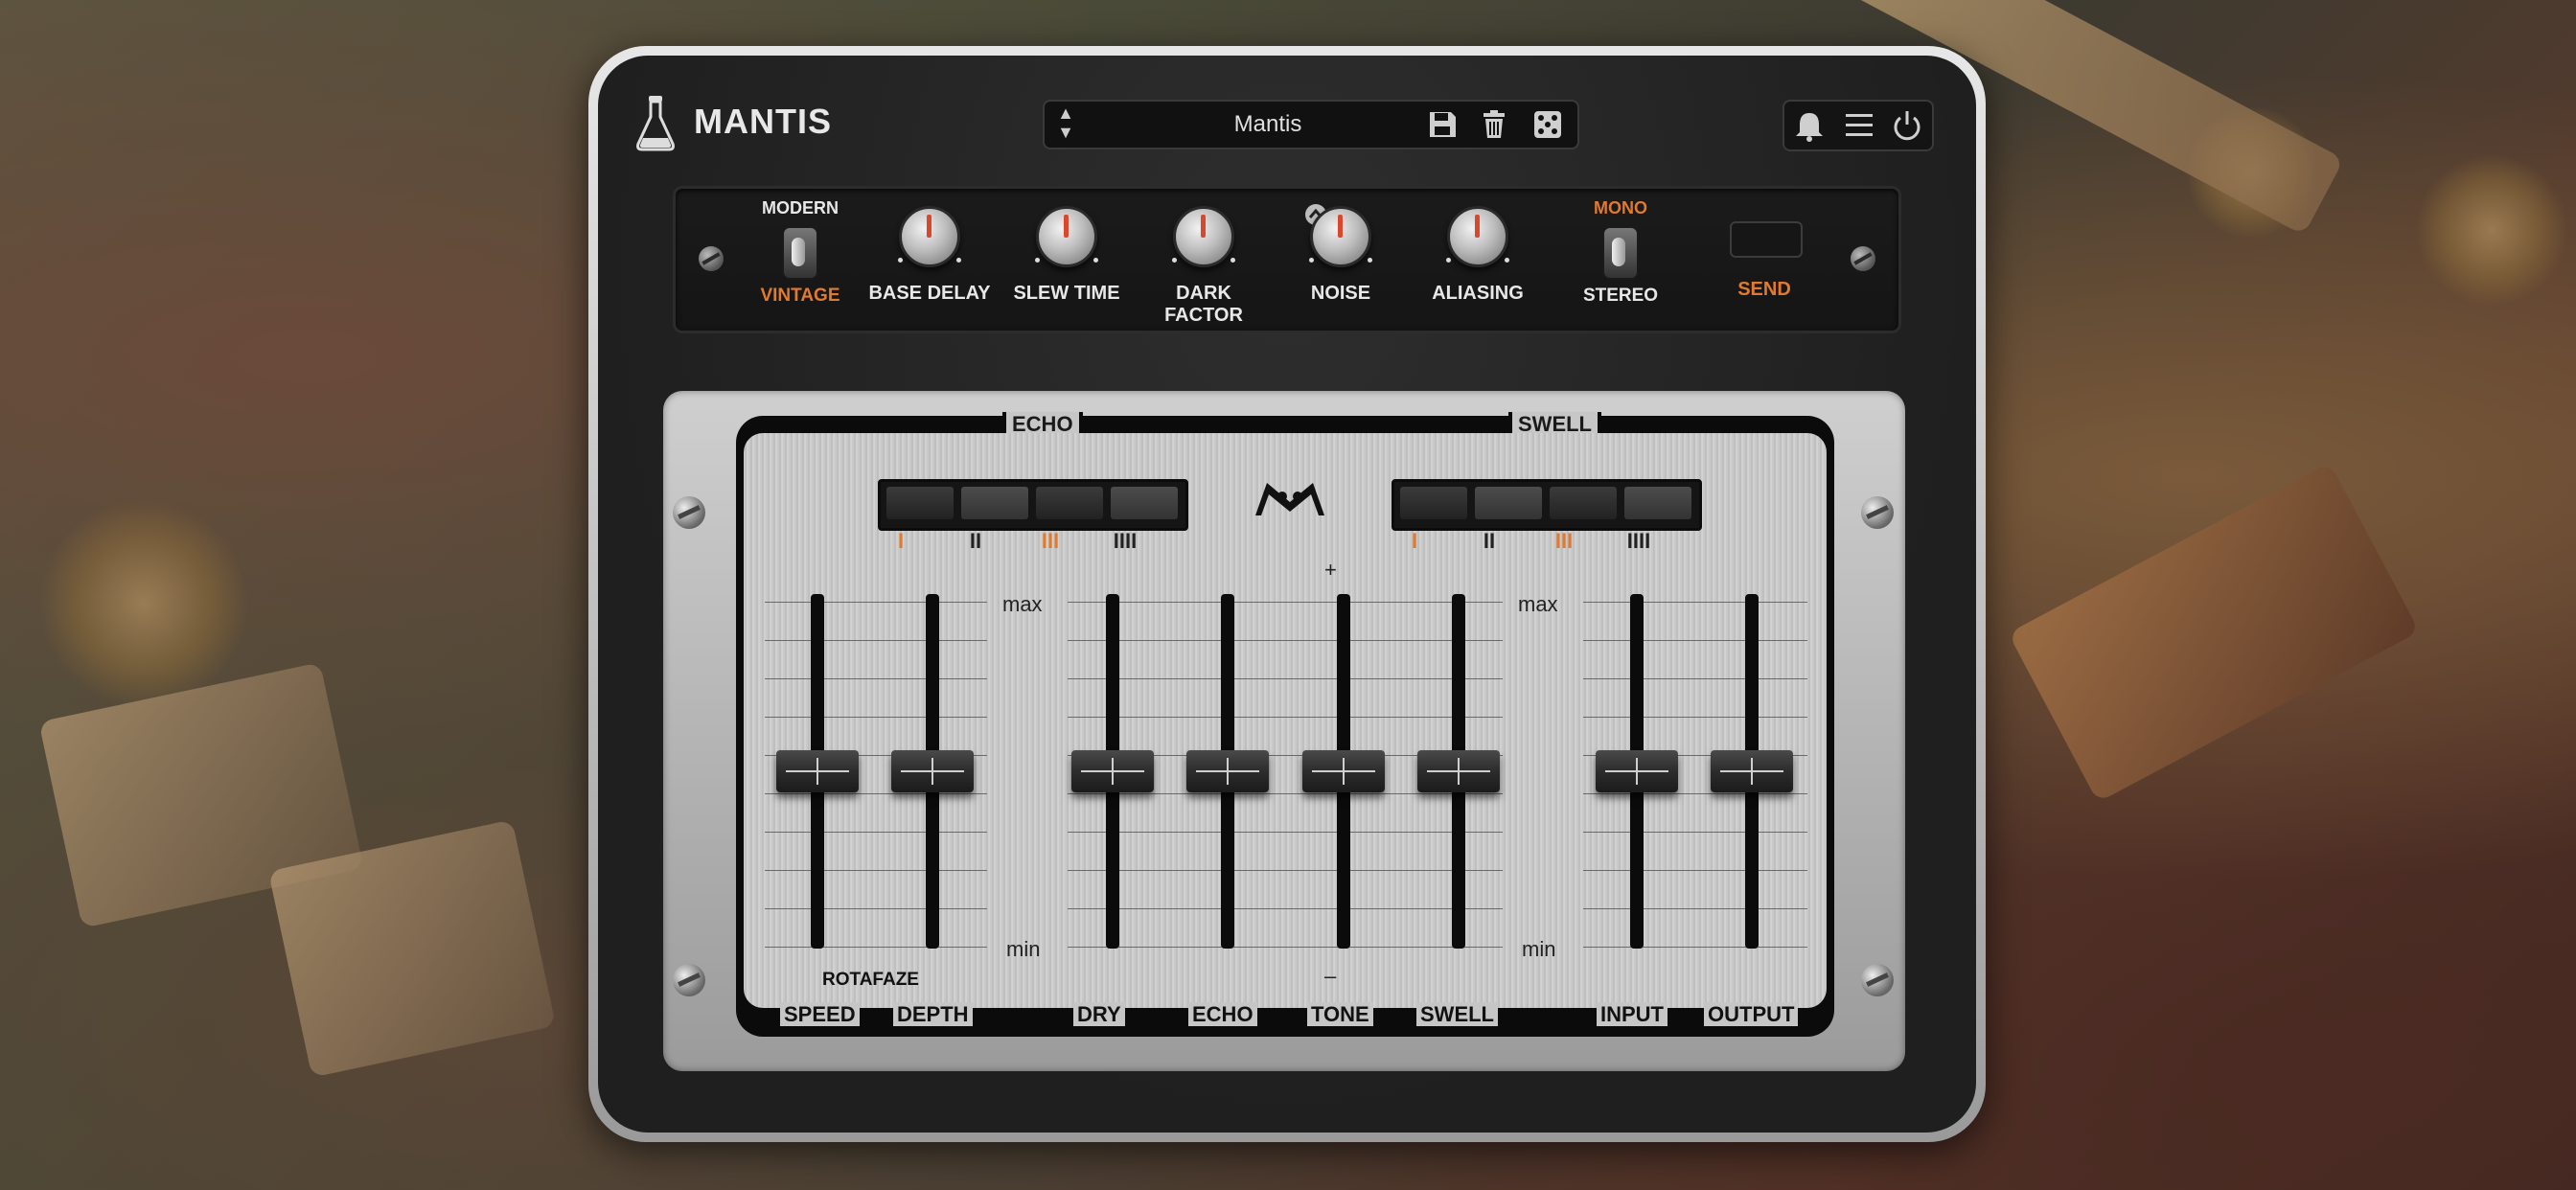  Describe the element at coordinates (1125, 541) in the screenshot. I see `echo-mode-4-label: IIII` at that location.